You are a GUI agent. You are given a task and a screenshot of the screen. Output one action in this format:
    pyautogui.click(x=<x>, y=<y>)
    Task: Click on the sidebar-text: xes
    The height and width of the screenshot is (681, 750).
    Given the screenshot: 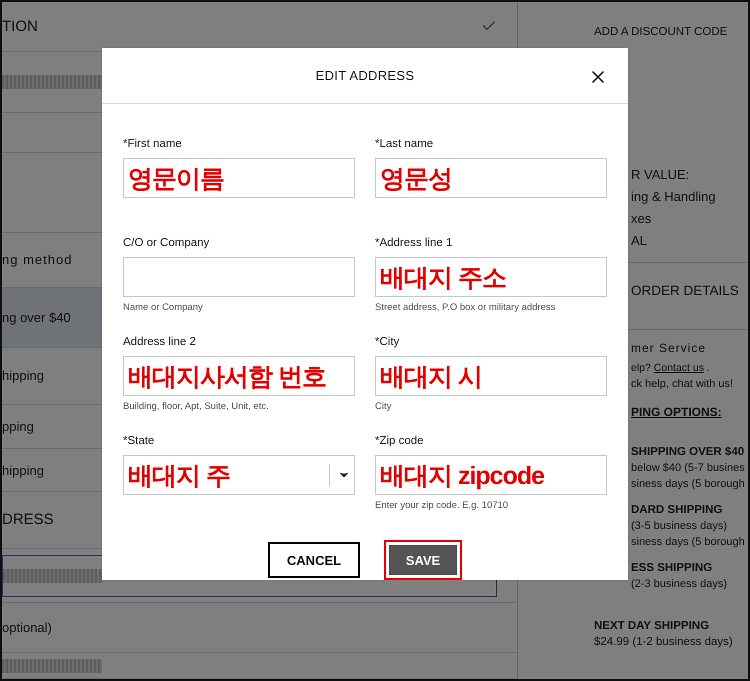 What is the action you would take?
    pyautogui.click(x=641, y=219)
    